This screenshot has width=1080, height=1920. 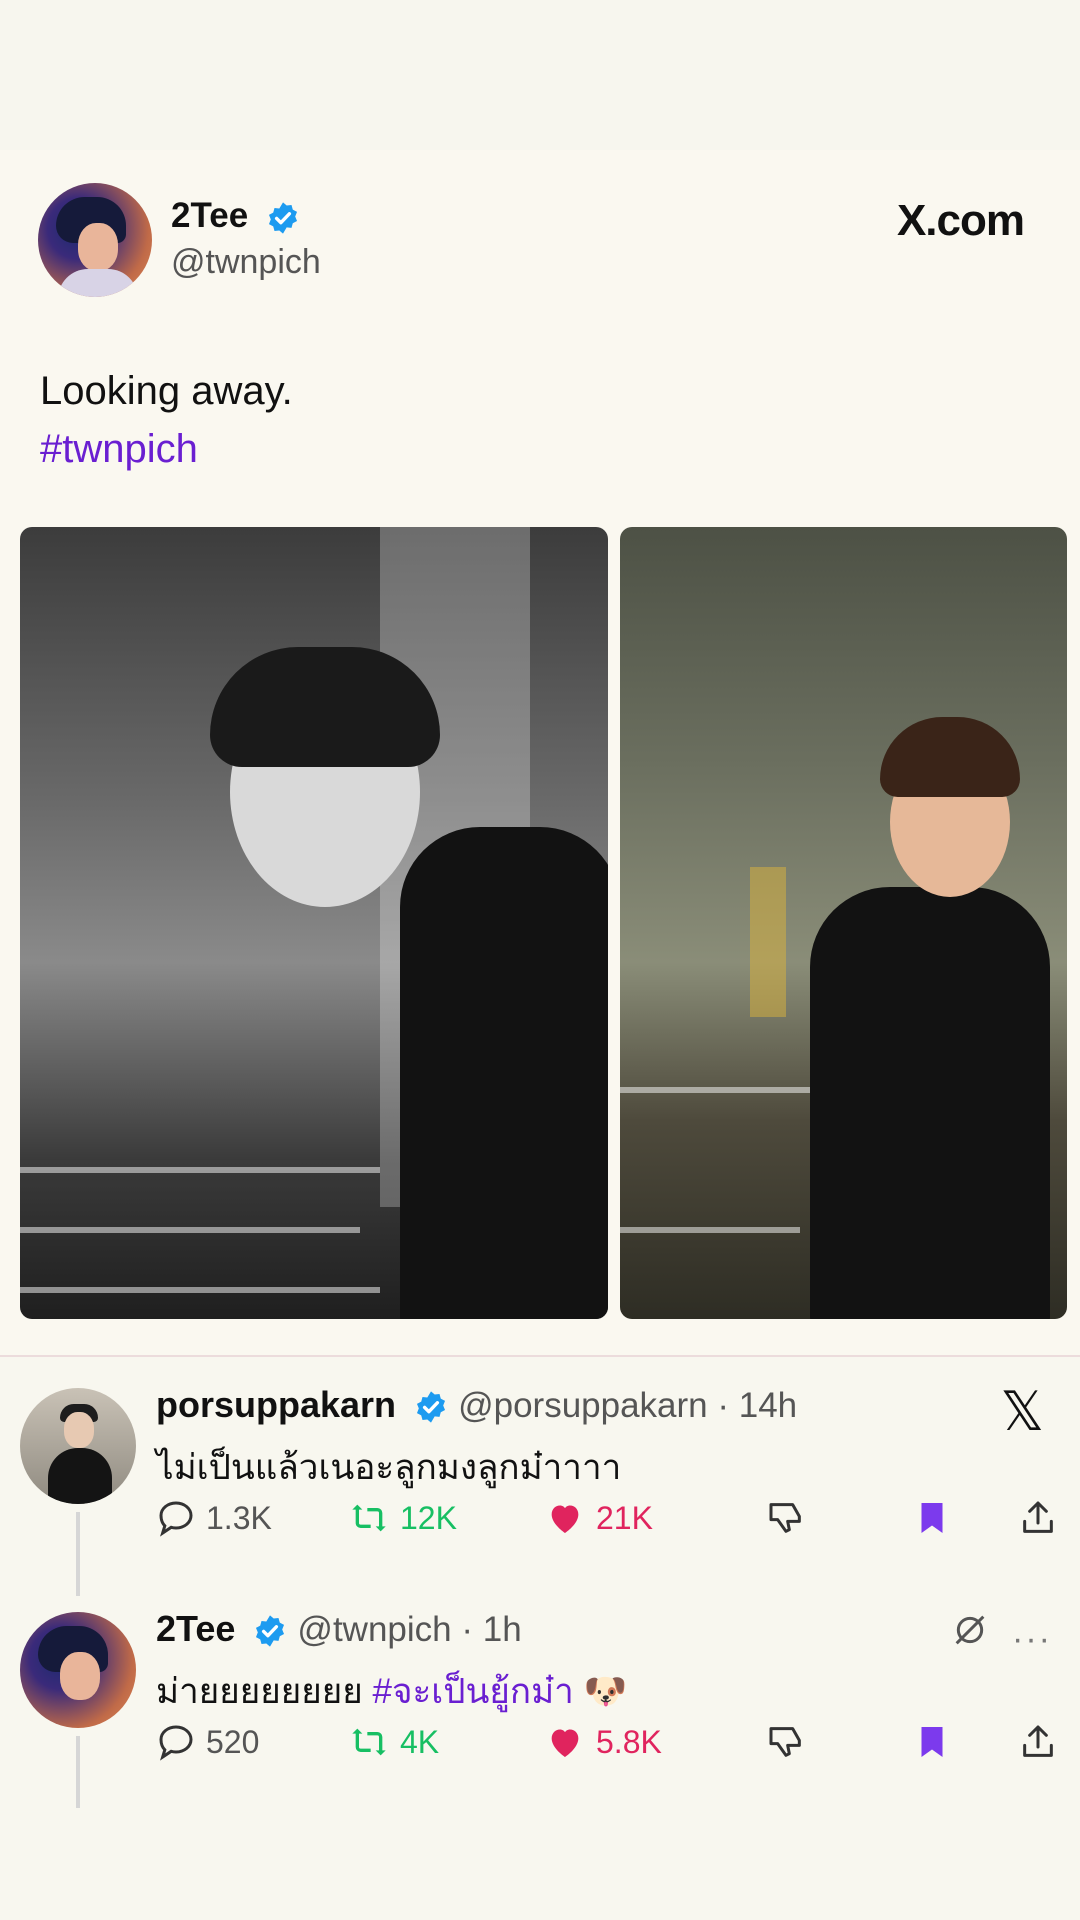 I want to click on reply-1-comment-button: 1.3K, so click(x=214, y=1518).